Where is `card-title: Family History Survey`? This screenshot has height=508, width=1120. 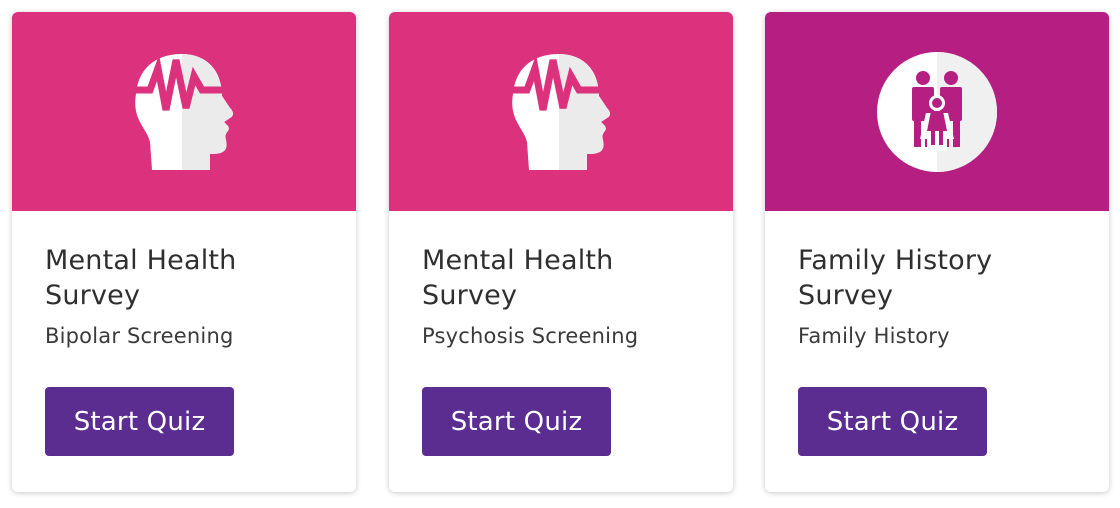 card-title: Family History Survey is located at coordinates (943, 278).